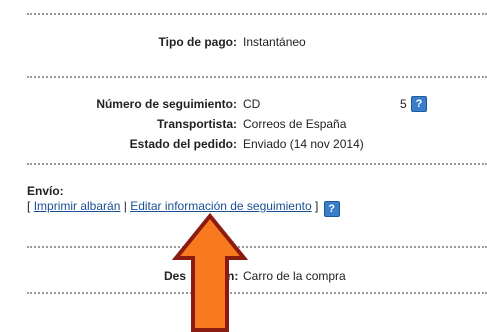  What do you see at coordinates (29, 206) in the screenshot?
I see `open-bracket: [` at bounding box center [29, 206].